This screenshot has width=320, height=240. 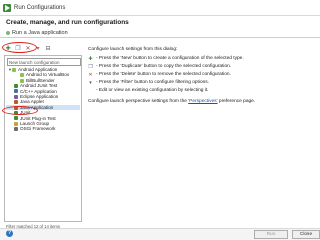 I want to click on launch-toolbar: ✚ ❐ ✕ ▾ ⊟, so click(x=41, y=48).